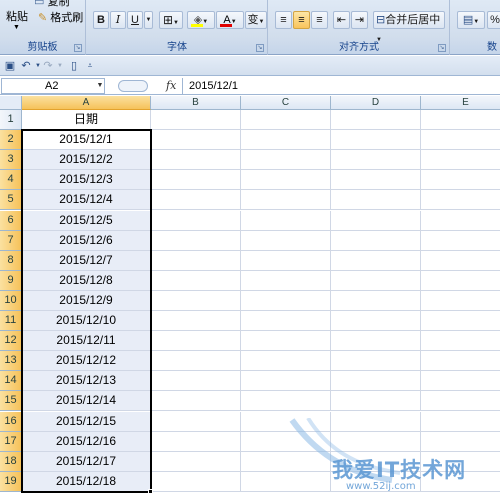 Image resolution: width=500 pixels, height=502 pixels. Describe the element at coordinates (376, 381) in the screenshot. I see `cell-d14` at that location.